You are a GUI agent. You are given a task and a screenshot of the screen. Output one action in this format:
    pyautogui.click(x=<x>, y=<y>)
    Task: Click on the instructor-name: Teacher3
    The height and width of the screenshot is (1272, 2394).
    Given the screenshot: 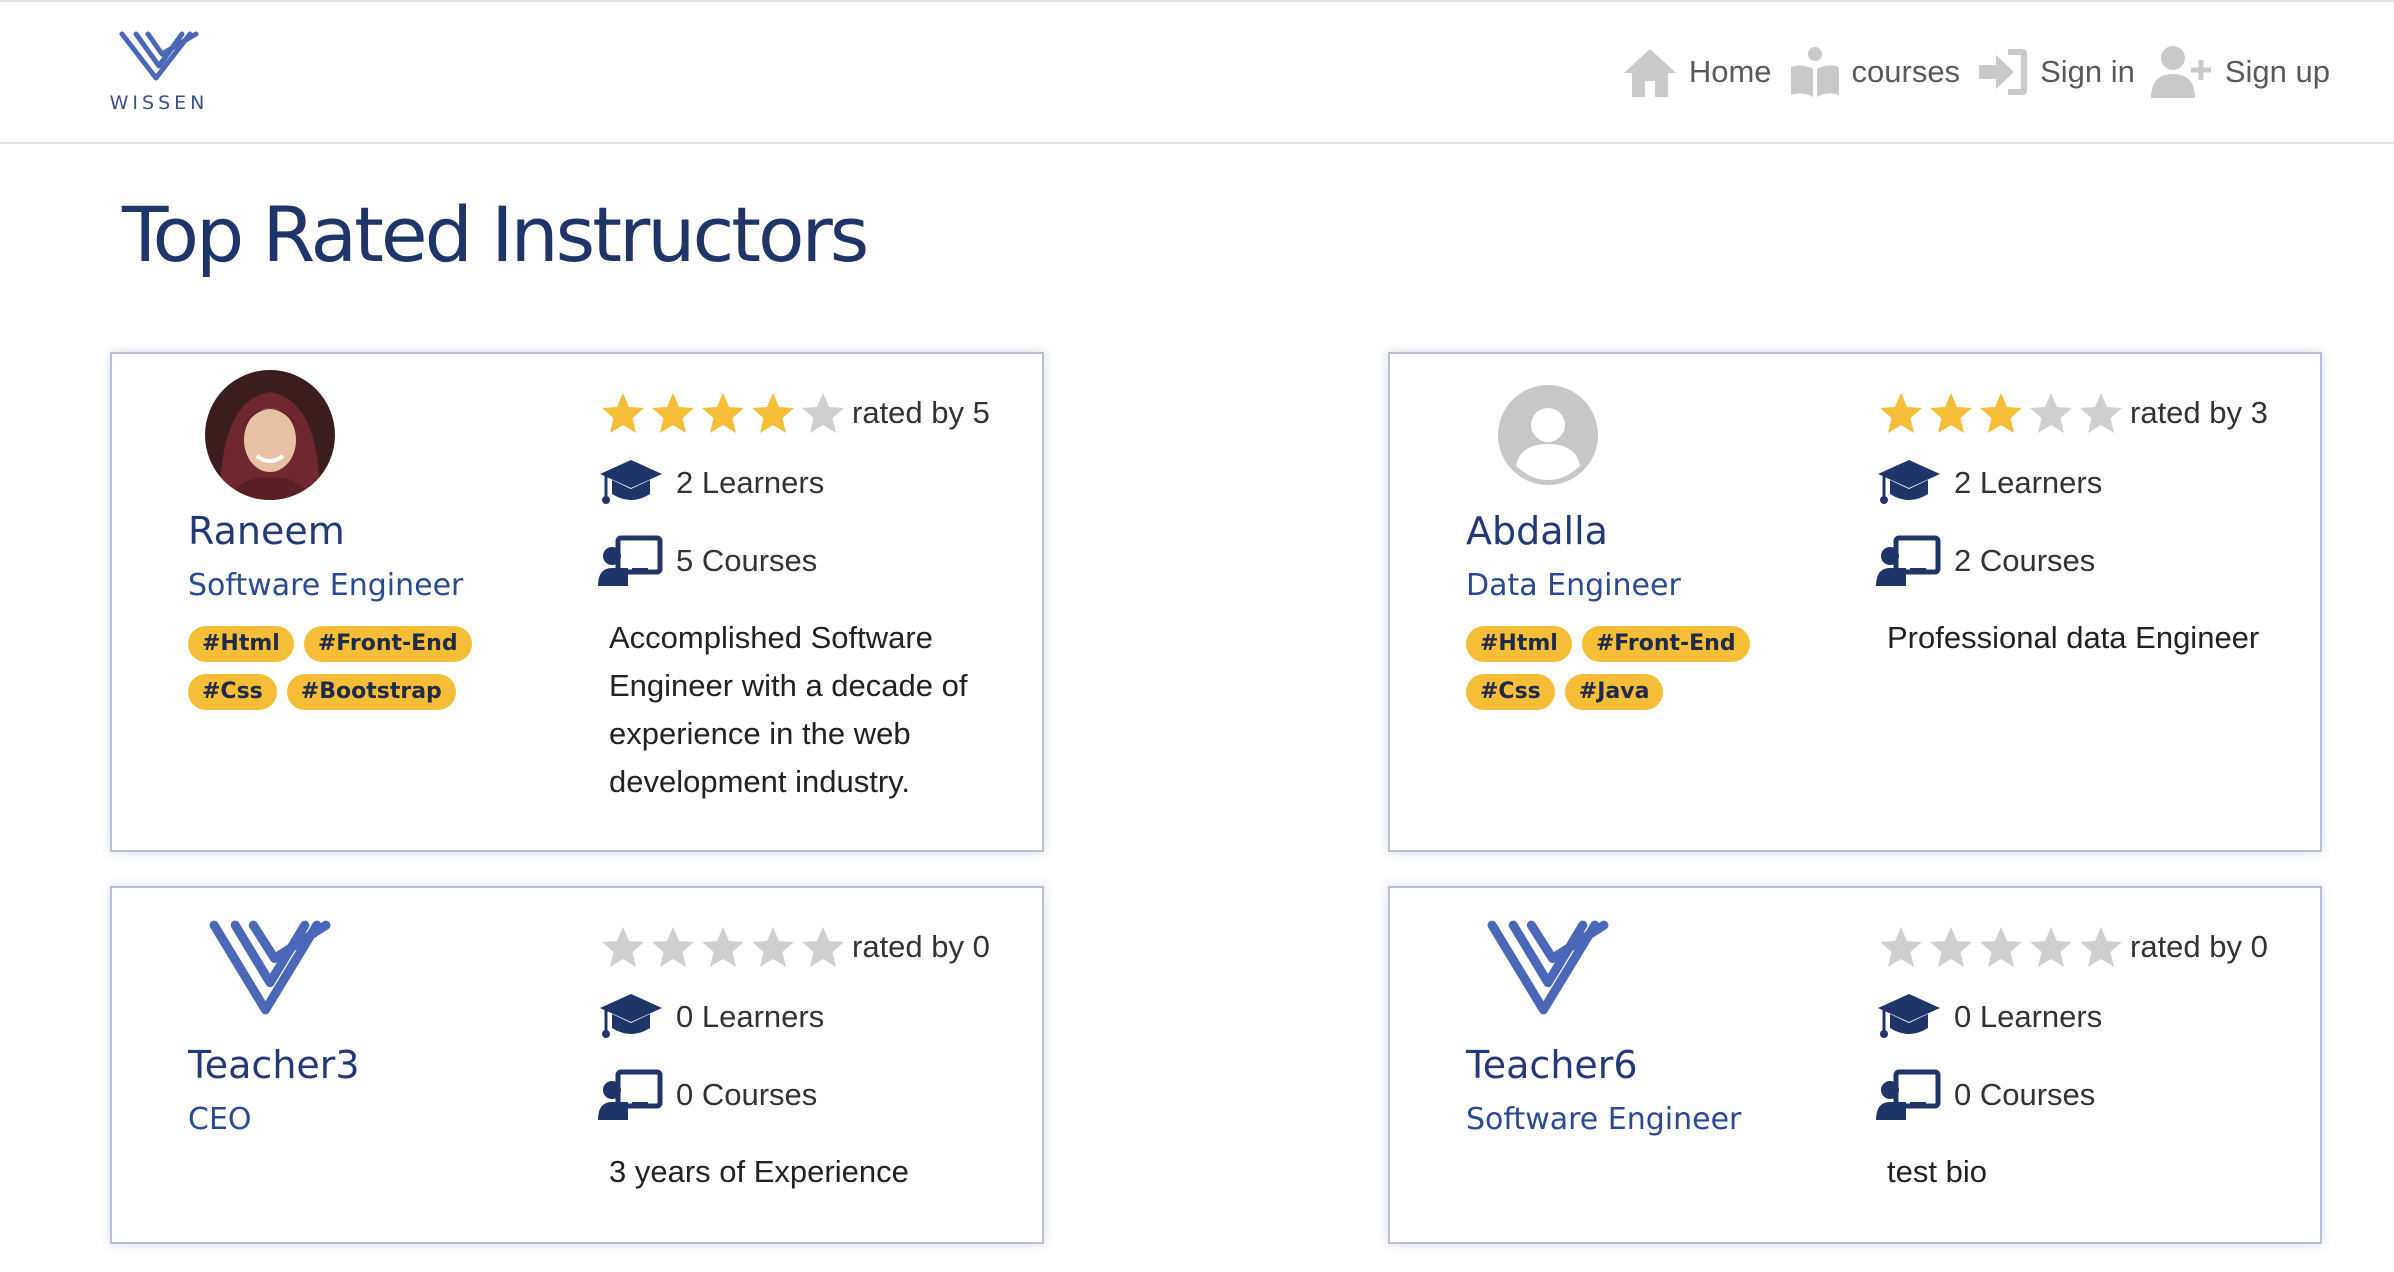 What is the action you would take?
    pyautogui.click(x=378, y=1065)
    